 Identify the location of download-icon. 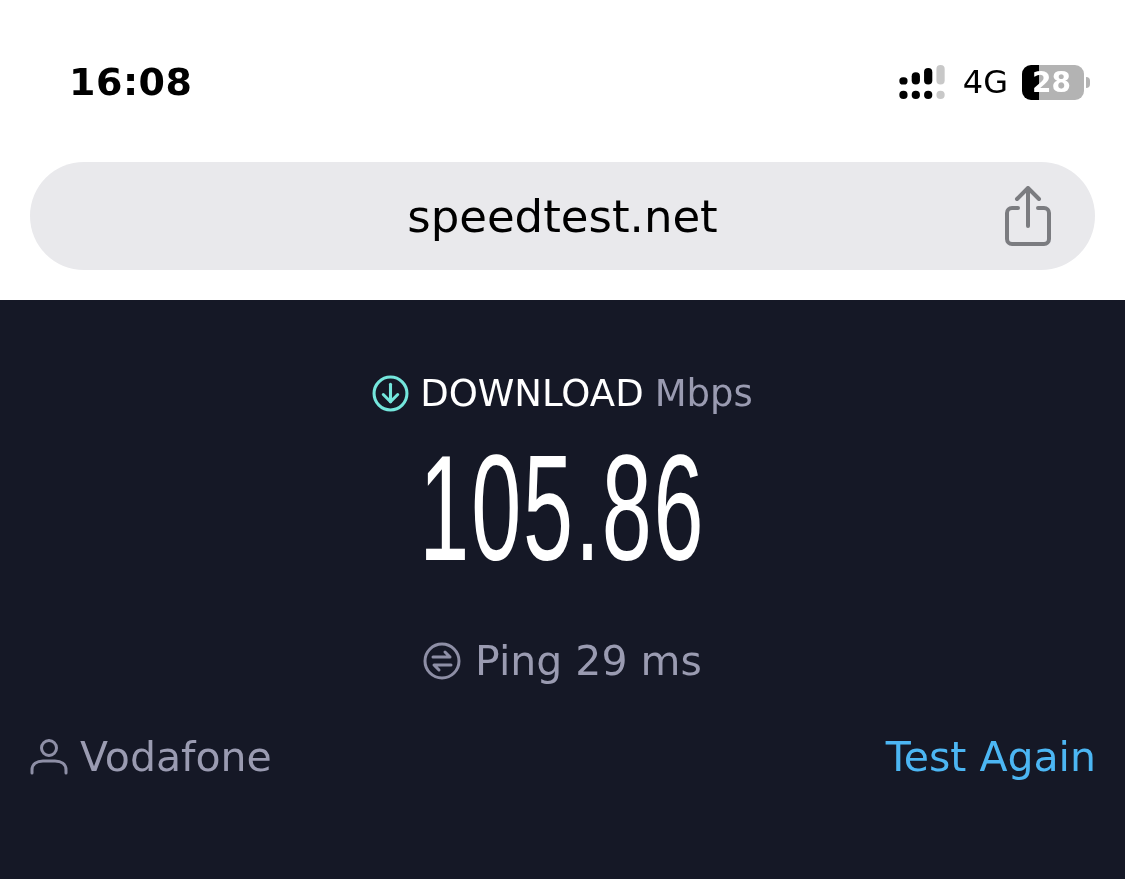
(391, 393).